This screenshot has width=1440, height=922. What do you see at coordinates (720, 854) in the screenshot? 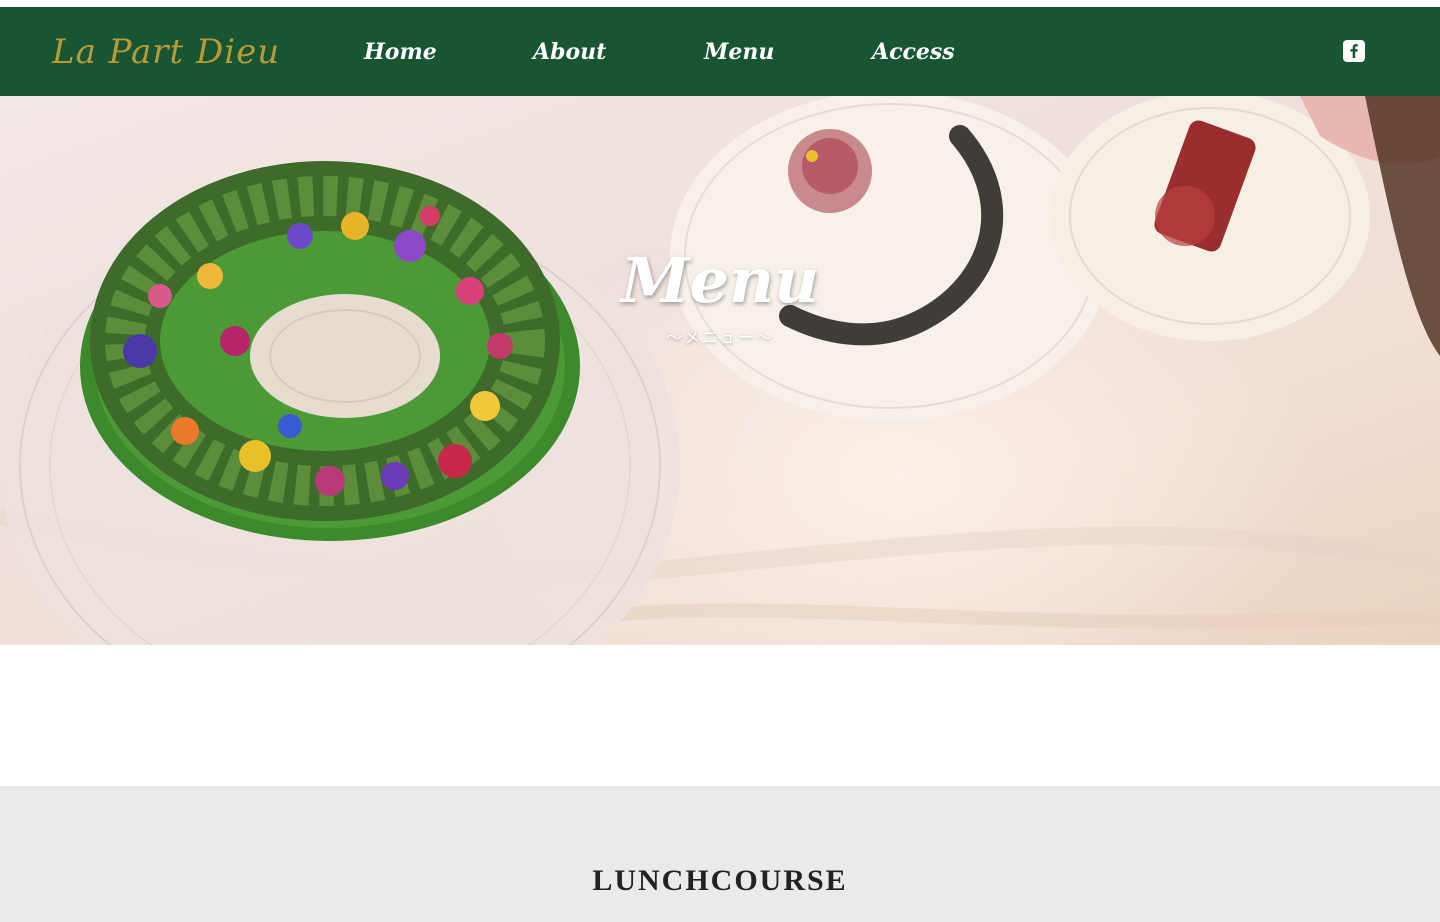
I see `lunch-course-section: LUNCHCOURSE` at bounding box center [720, 854].